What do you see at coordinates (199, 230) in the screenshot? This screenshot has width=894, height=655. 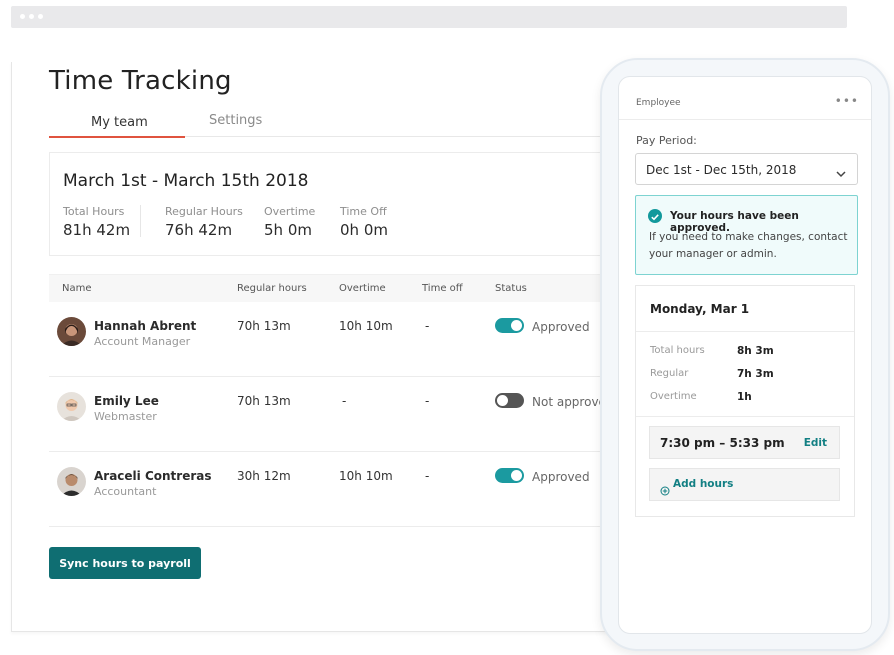 I see `stat-value: 76h 42m` at bounding box center [199, 230].